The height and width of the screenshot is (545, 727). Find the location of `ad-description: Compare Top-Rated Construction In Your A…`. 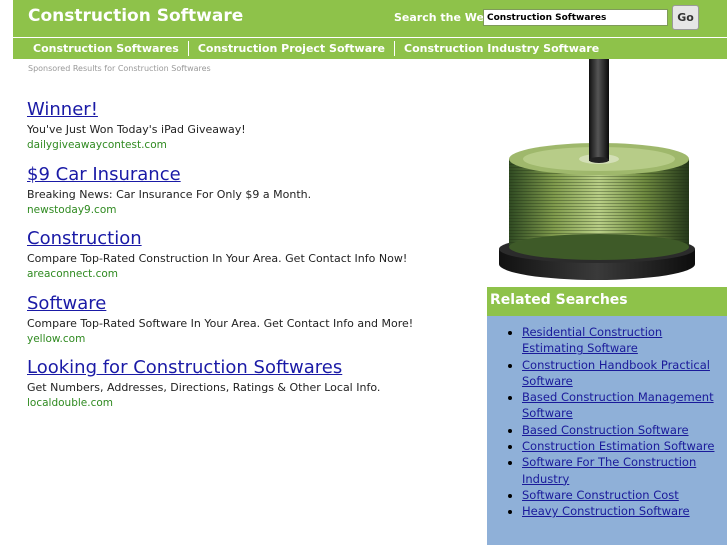

ad-description: Compare Top-Rated Construction In Your A… is located at coordinates (217, 258).